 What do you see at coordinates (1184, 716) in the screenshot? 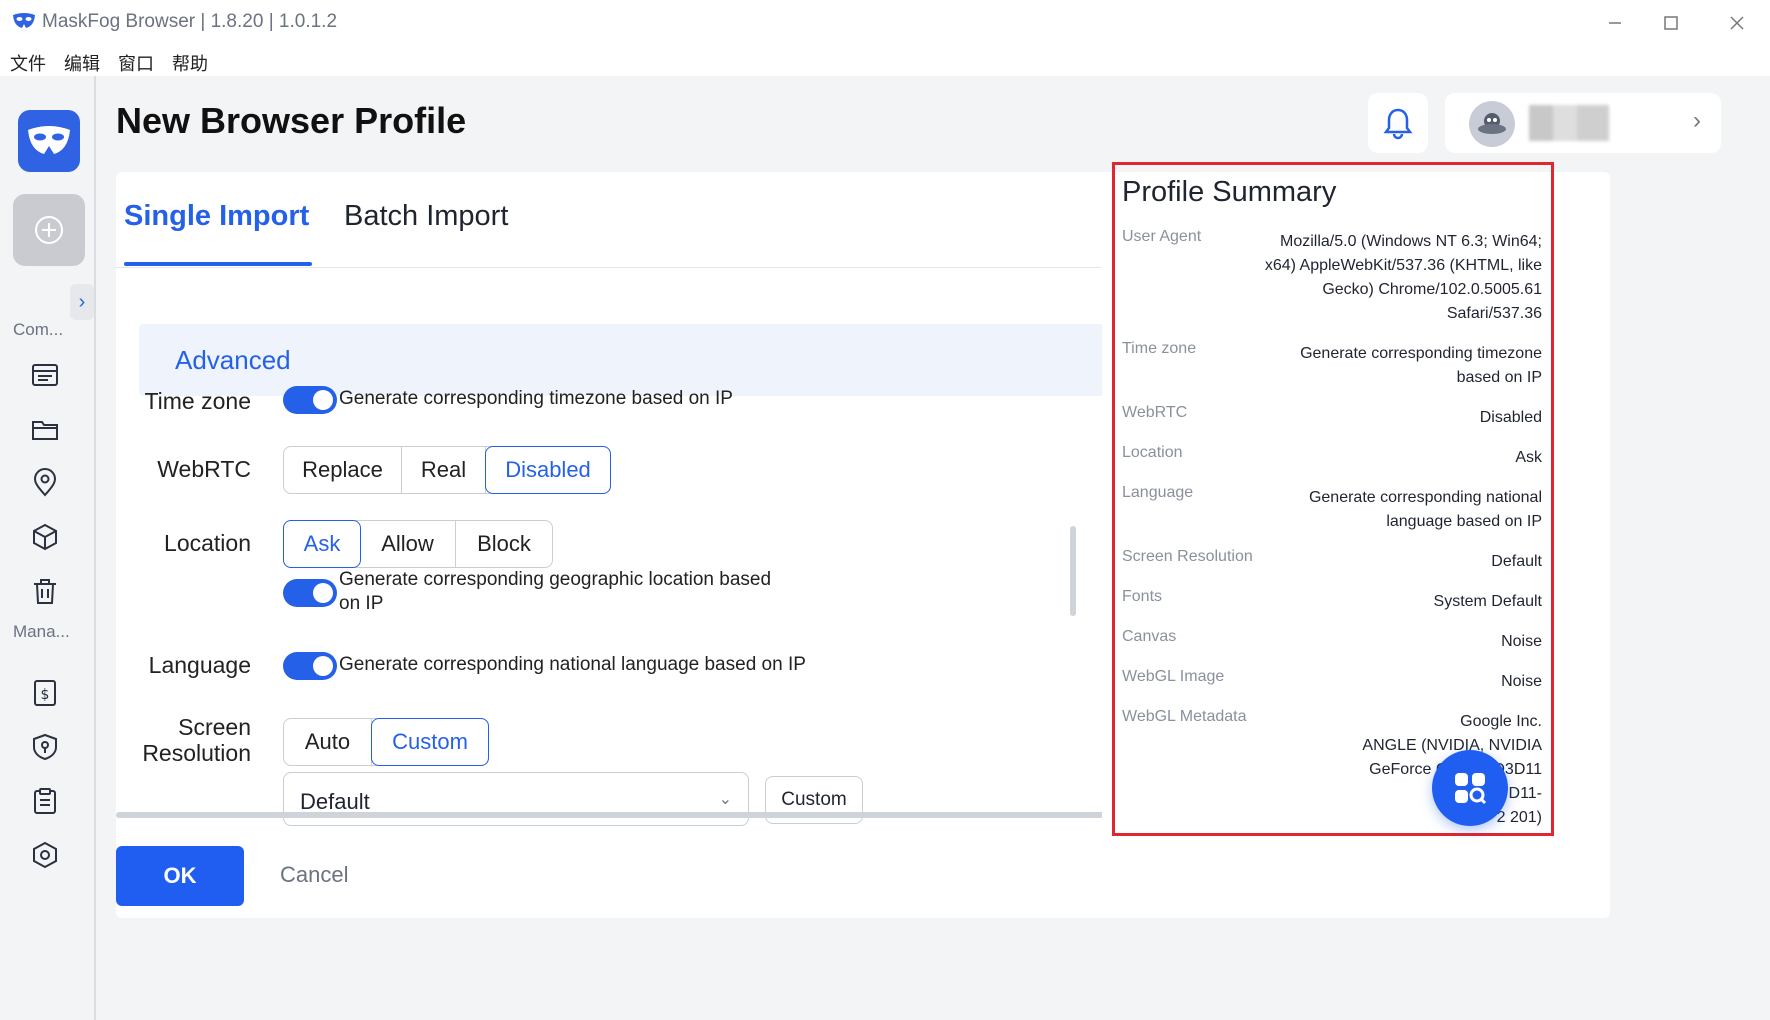
I see `summary-row-key: WebGL Metadata` at bounding box center [1184, 716].